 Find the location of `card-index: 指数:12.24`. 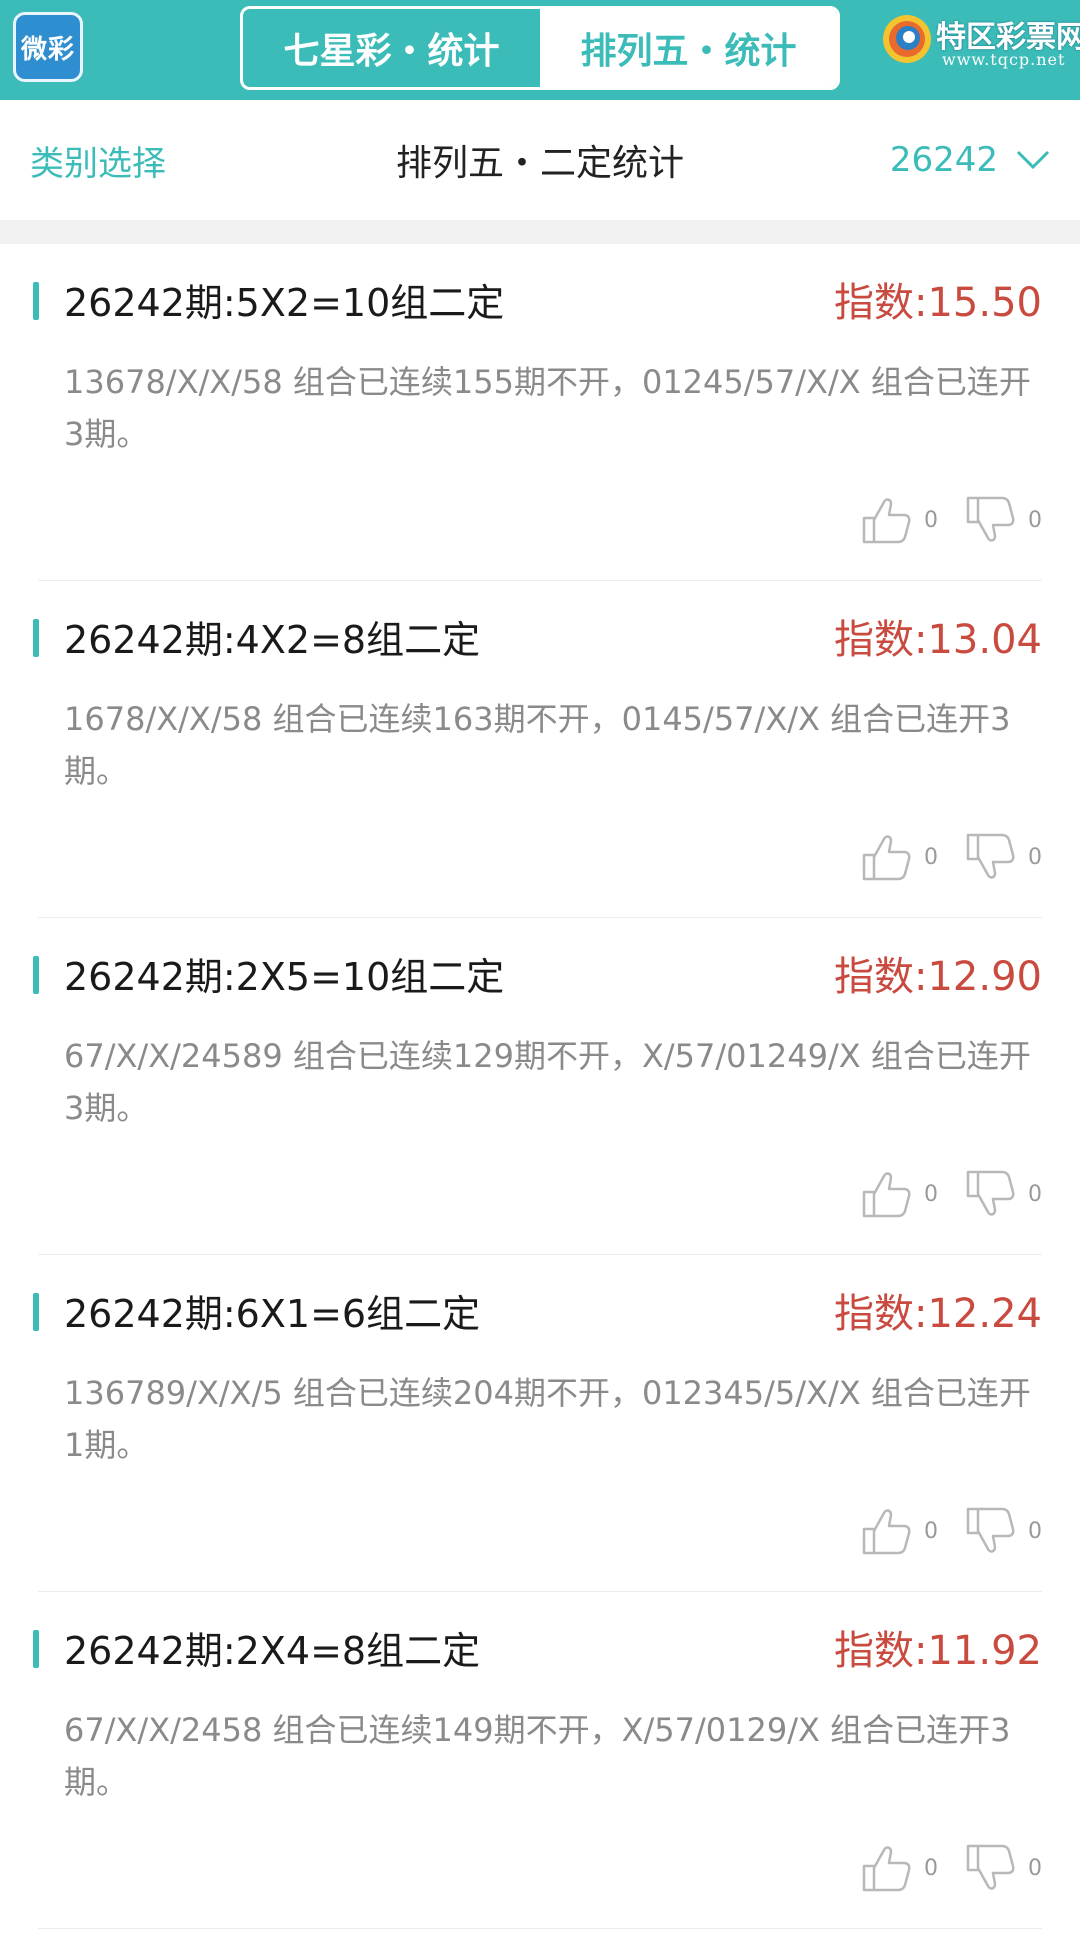

card-index: 指数:12.24 is located at coordinates (938, 1314).